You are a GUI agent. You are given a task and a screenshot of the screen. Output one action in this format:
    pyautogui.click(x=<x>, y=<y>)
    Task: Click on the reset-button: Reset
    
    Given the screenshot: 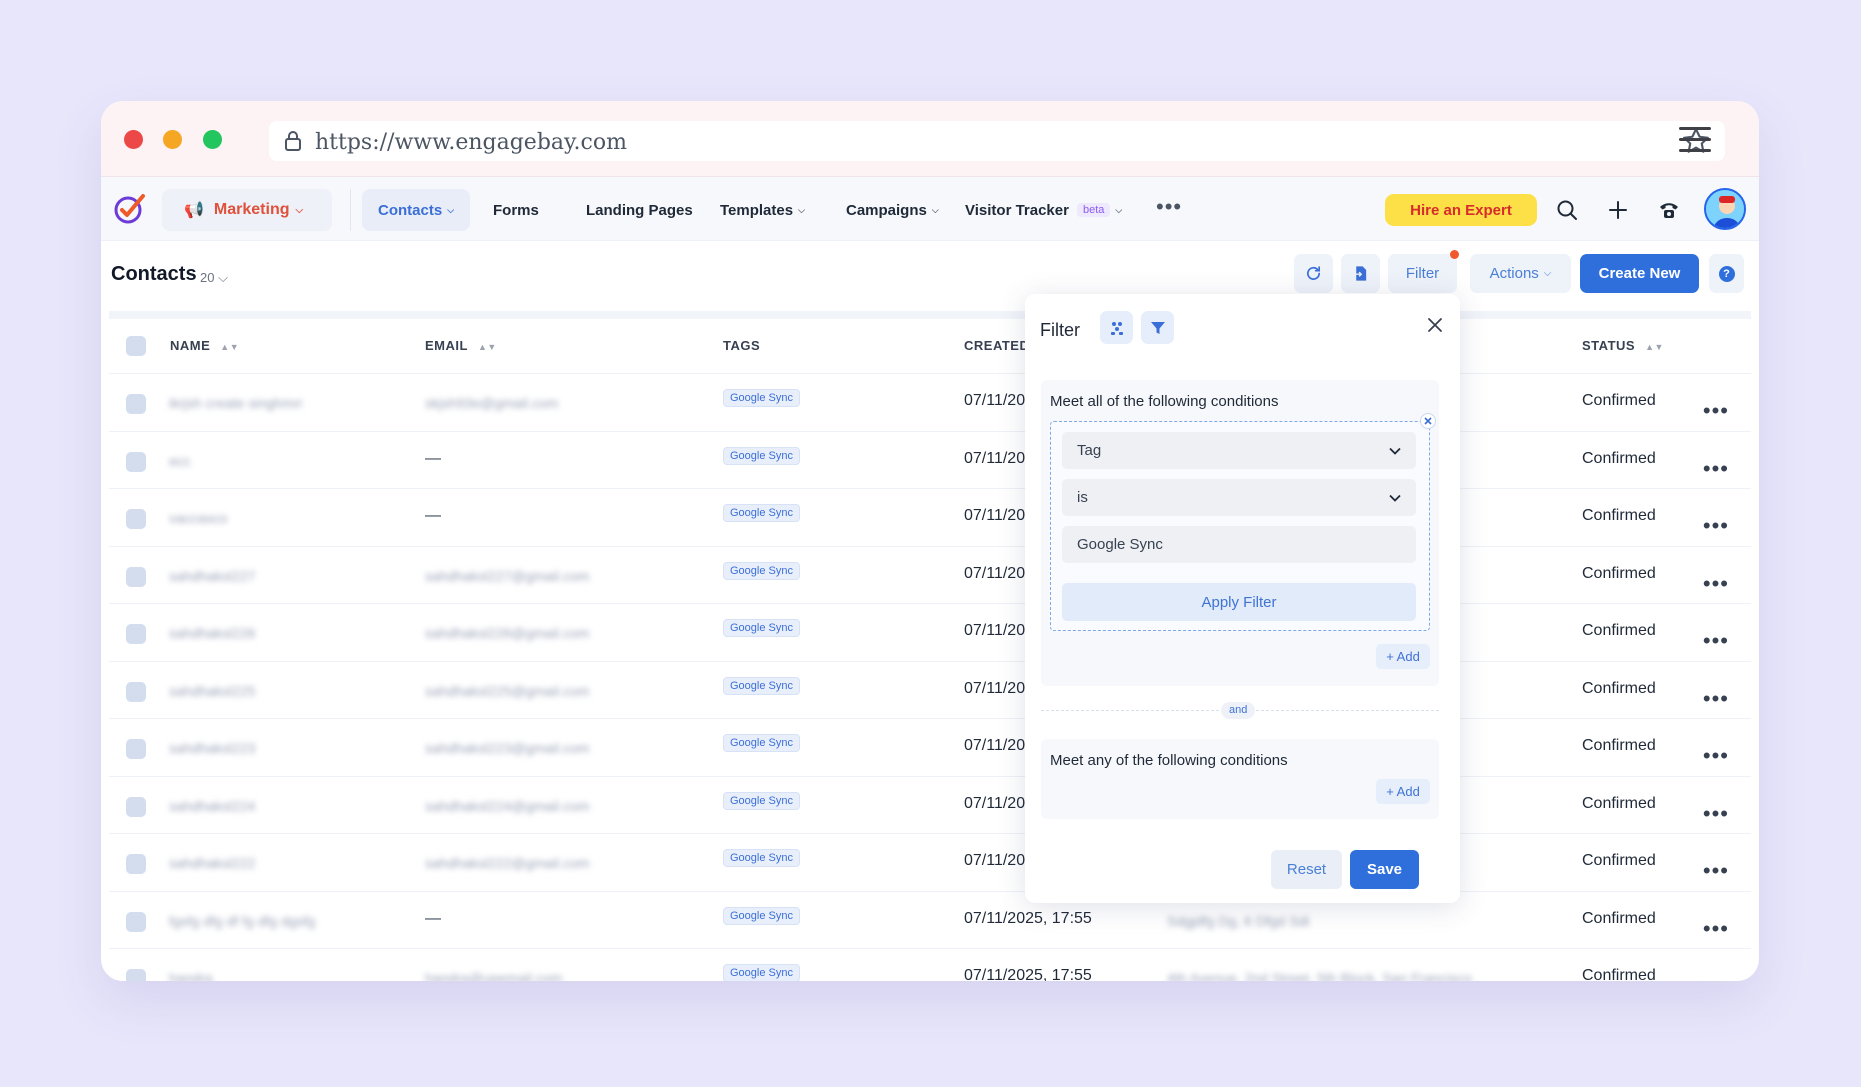 What is the action you would take?
    pyautogui.click(x=1306, y=869)
    